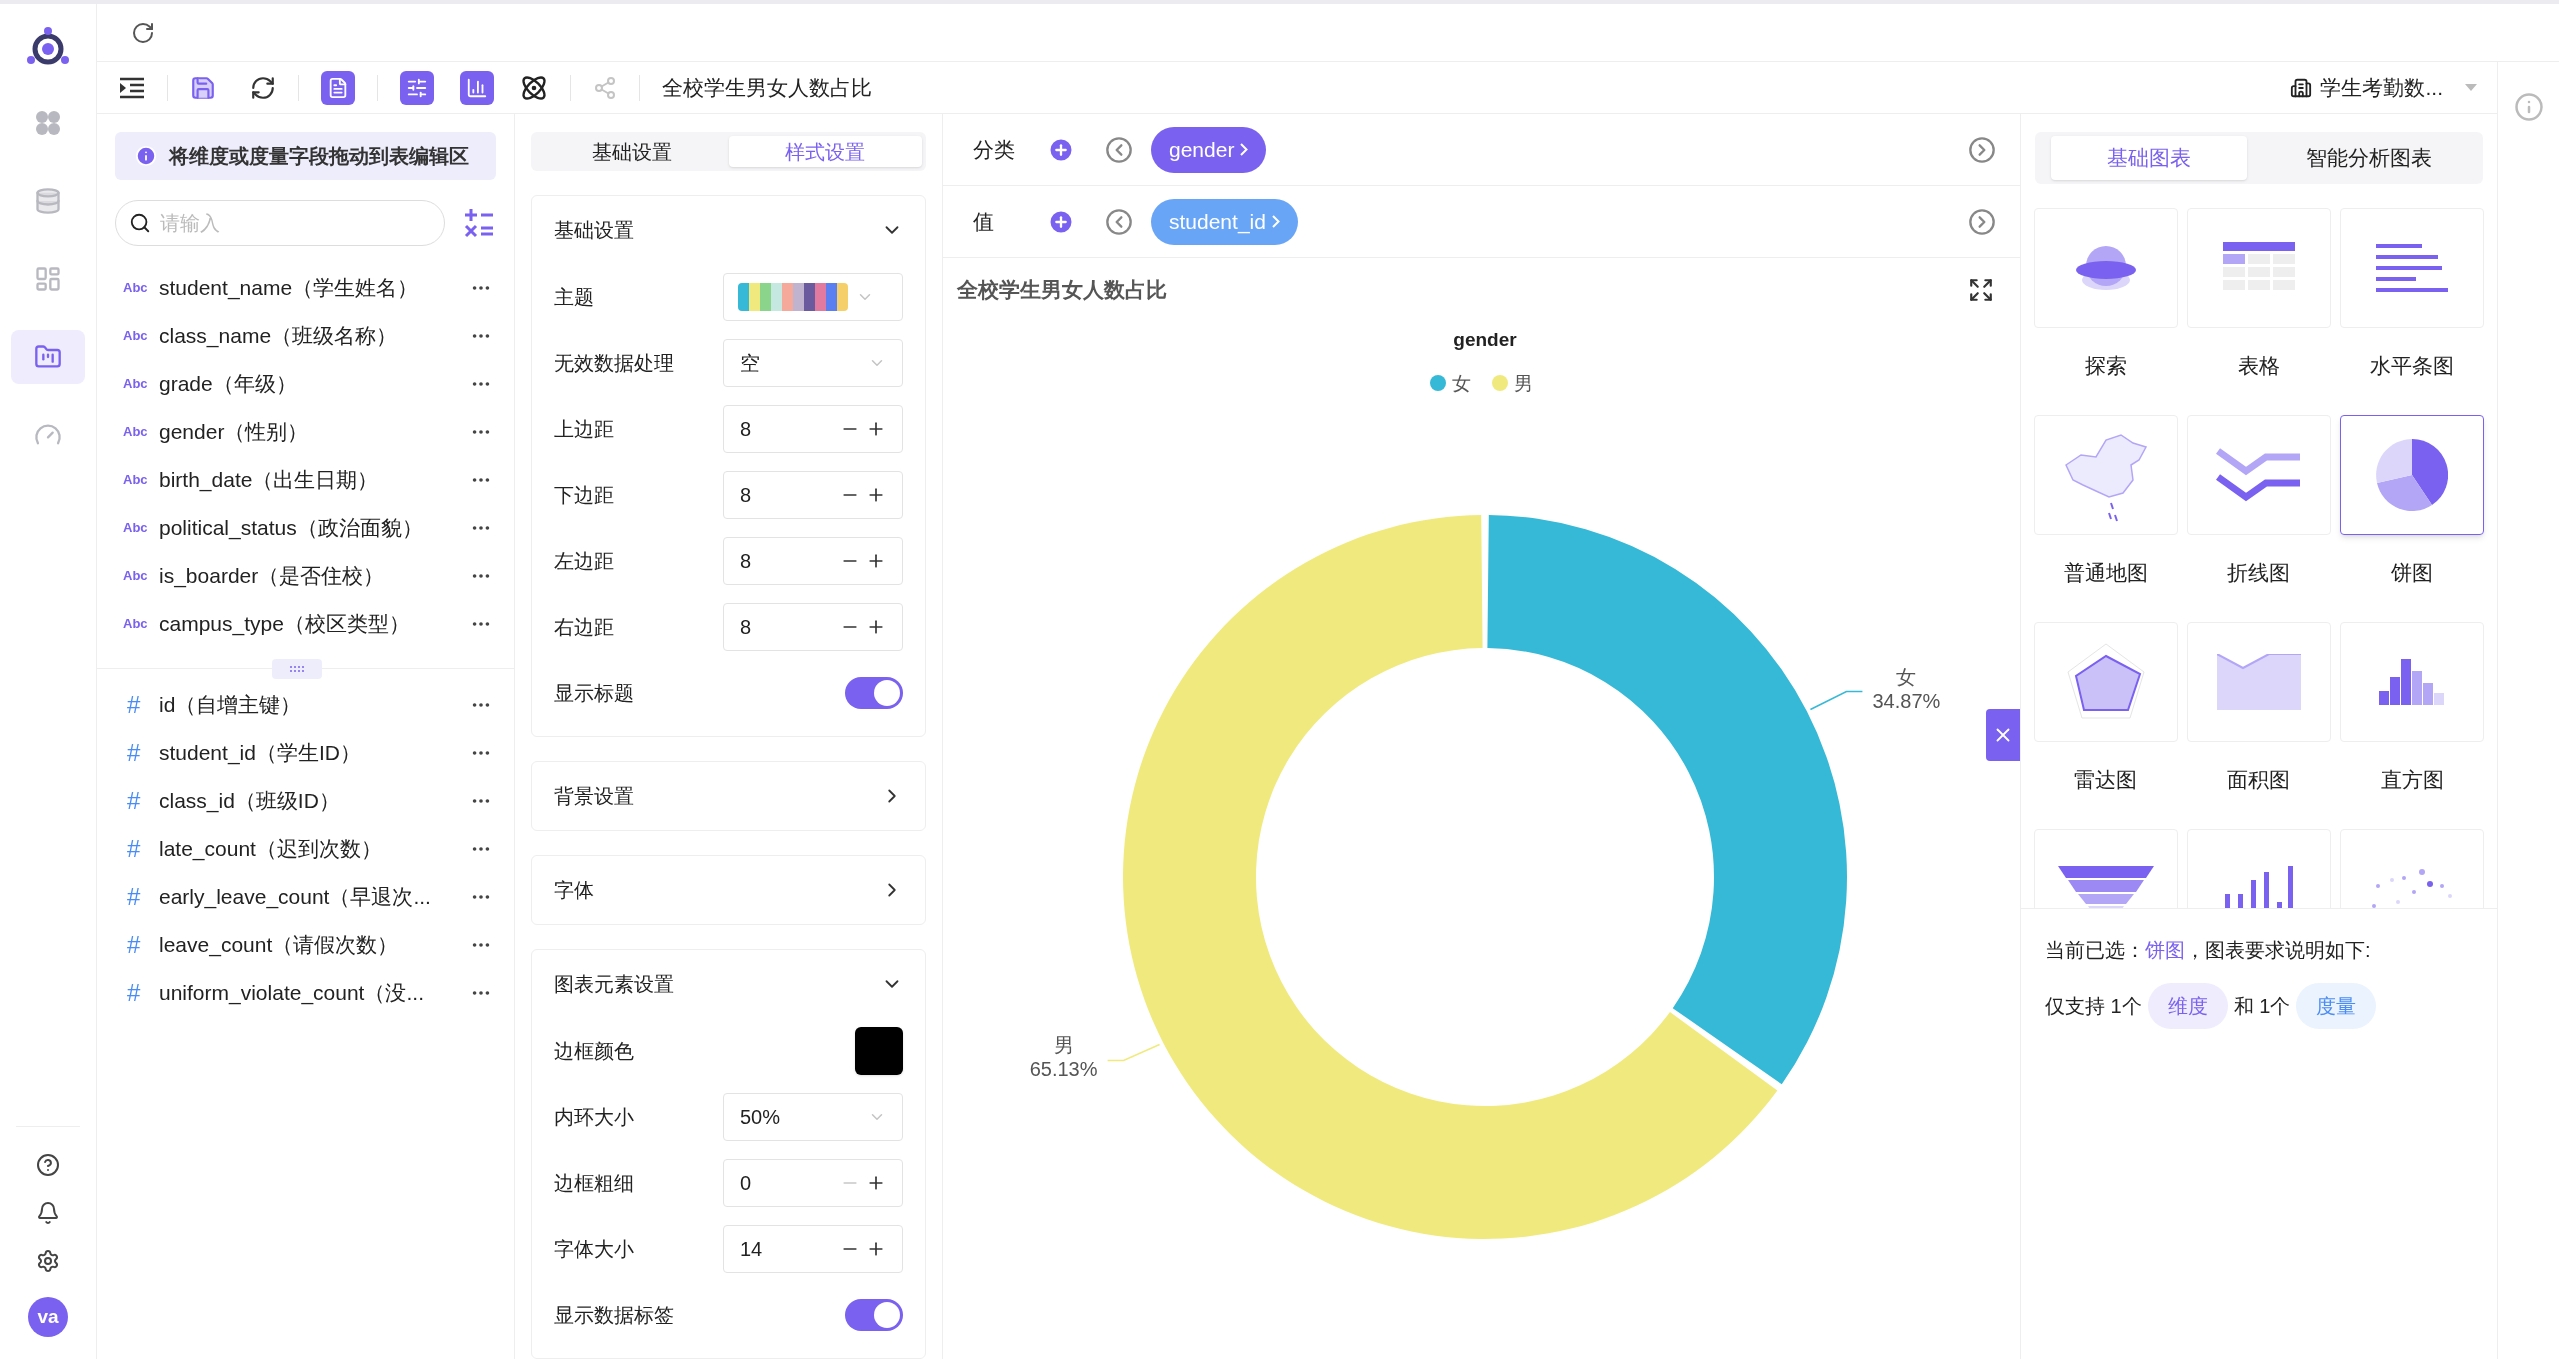 Image resolution: width=2559 pixels, height=1359 pixels. What do you see at coordinates (2412, 268) in the screenshot?
I see `horizontal-bars-icon` at bounding box center [2412, 268].